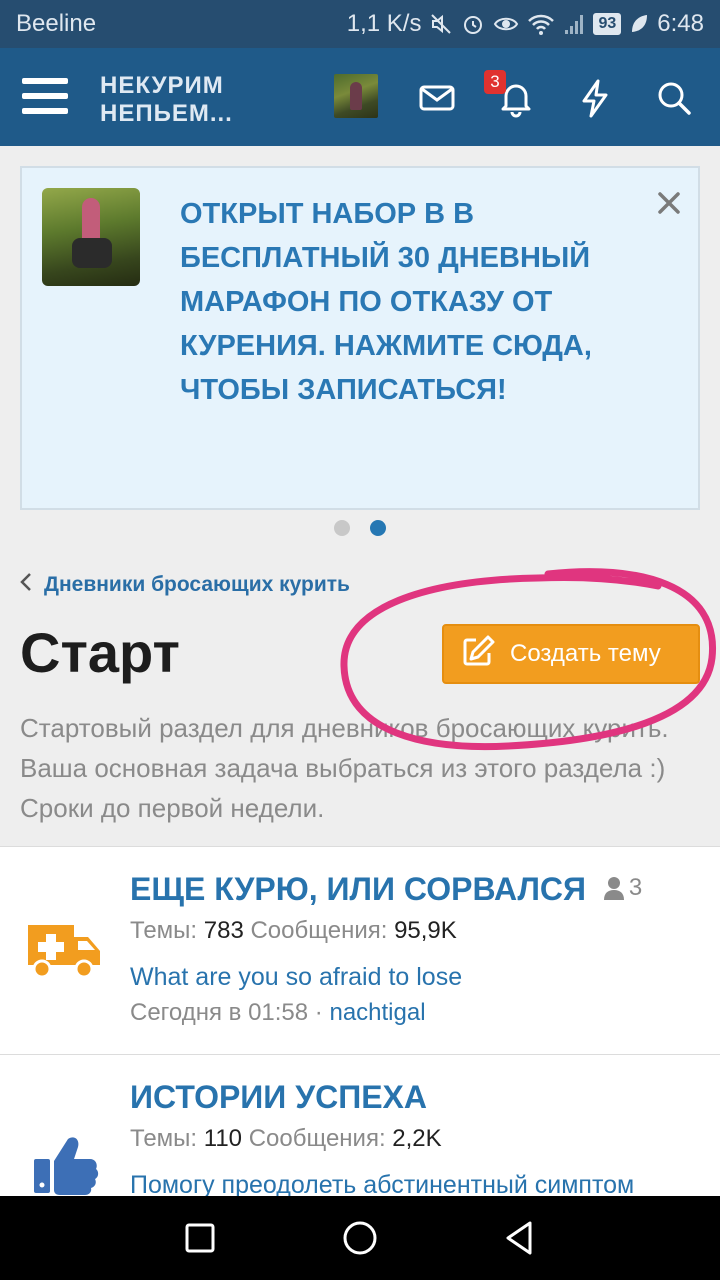 This screenshot has height=1280, width=720. I want to click on page-title: Старт, so click(100, 652).